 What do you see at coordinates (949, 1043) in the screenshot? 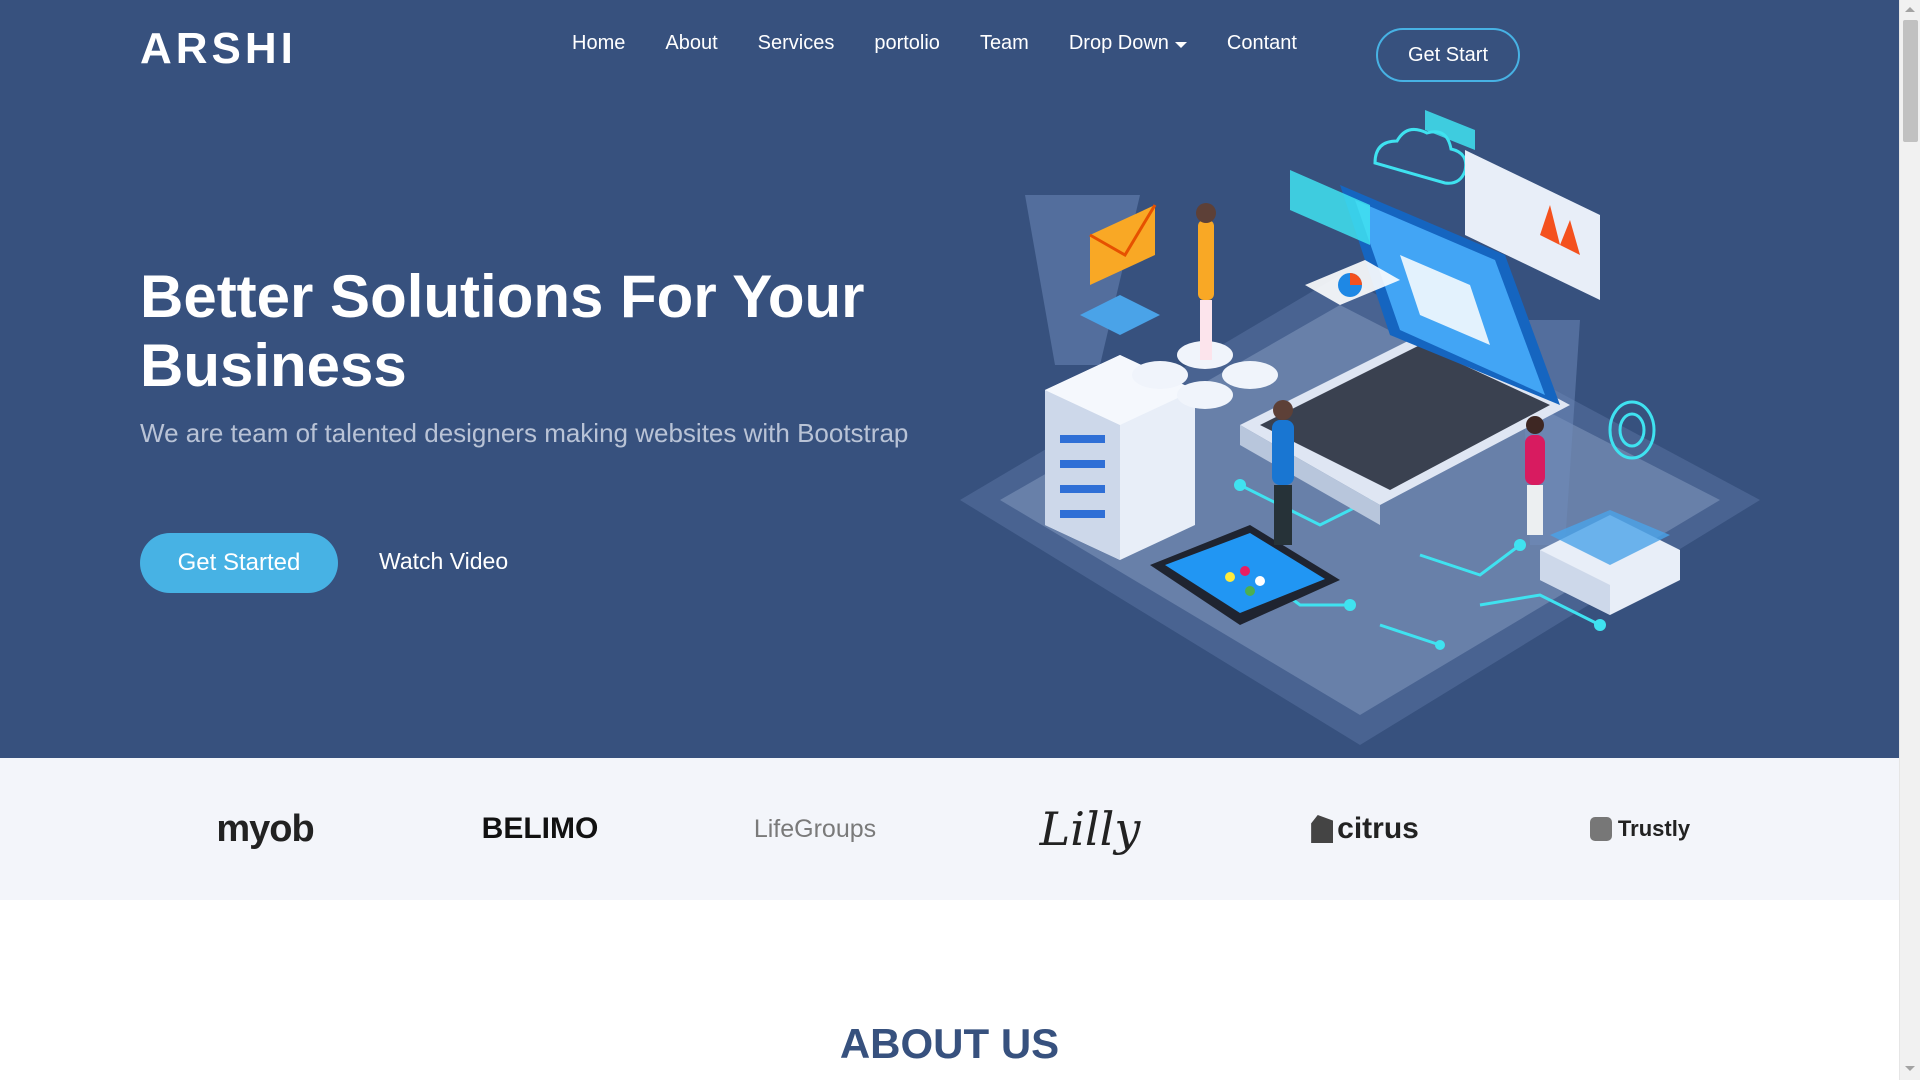
I see `about-section-title: ABOUT US` at bounding box center [949, 1043].